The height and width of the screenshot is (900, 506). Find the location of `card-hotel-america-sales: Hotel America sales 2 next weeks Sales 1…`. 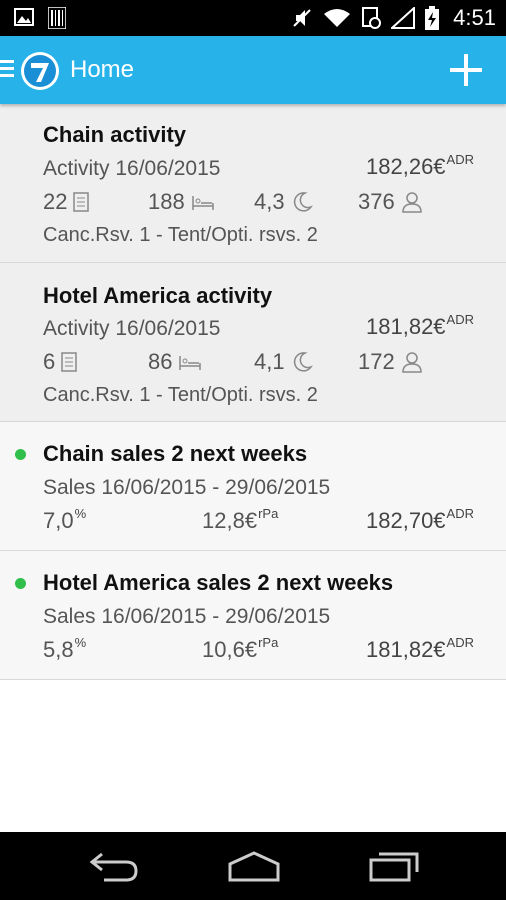

card-hotel-america-sales: Hotel America sales 2 next weeks Sales 1… is located at coordinates (253, 615).